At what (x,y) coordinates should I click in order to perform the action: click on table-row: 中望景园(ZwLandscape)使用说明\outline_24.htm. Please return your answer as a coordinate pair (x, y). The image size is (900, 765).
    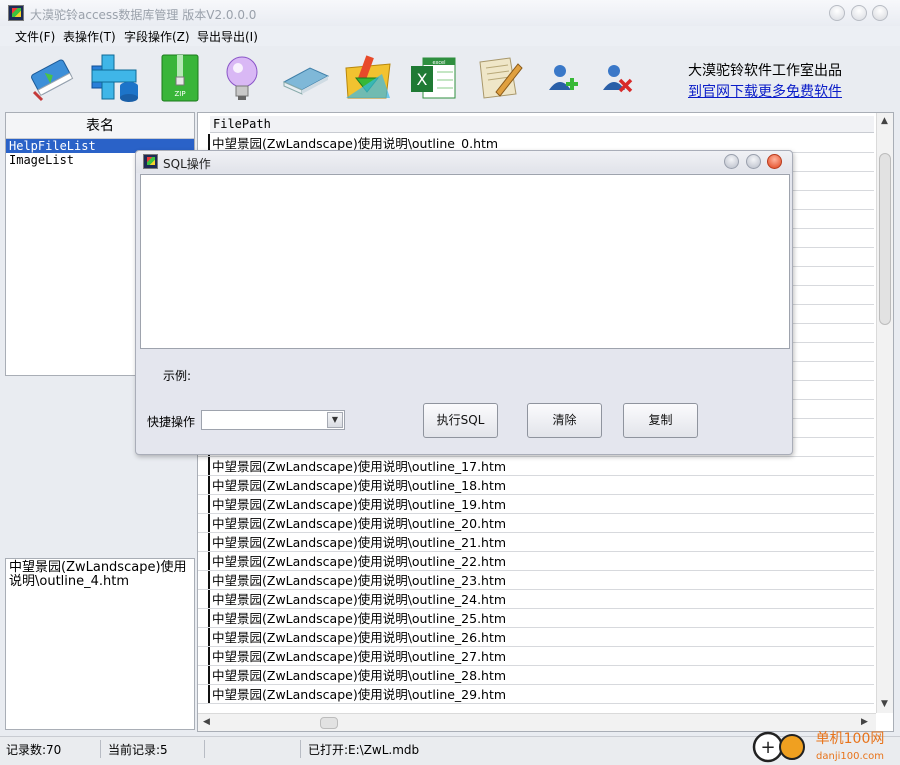
    Looking at the image, I should click on (536, 599).